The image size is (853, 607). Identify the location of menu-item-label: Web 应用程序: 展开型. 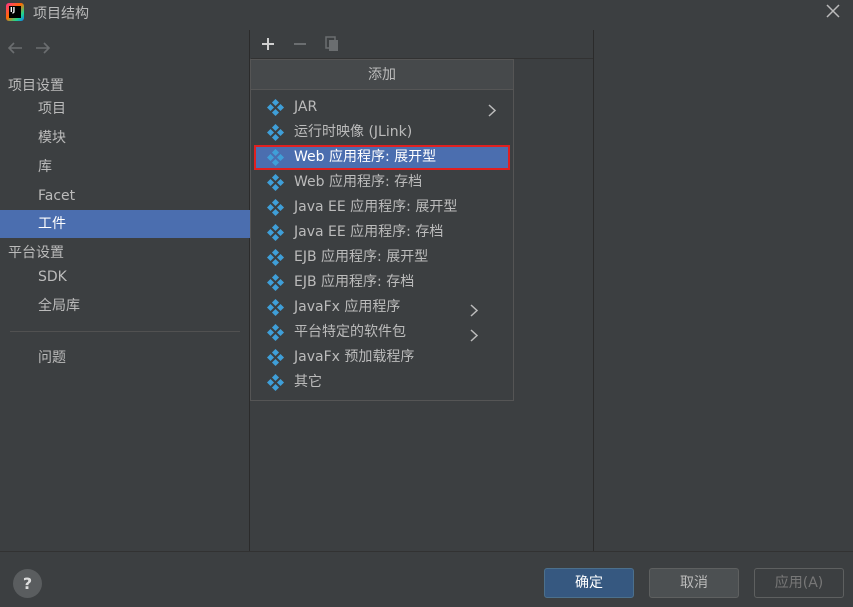
(365, 157).